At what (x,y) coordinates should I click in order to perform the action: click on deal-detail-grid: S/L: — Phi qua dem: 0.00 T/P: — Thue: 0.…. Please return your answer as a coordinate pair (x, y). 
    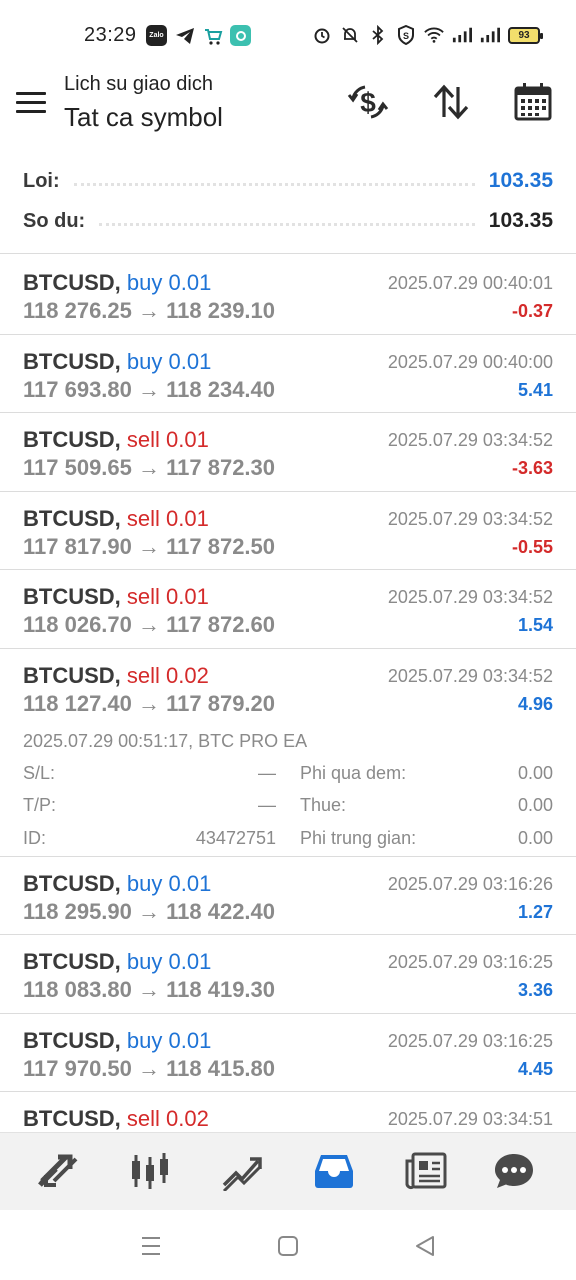
    Looking at the image, I should click on (288, 812).